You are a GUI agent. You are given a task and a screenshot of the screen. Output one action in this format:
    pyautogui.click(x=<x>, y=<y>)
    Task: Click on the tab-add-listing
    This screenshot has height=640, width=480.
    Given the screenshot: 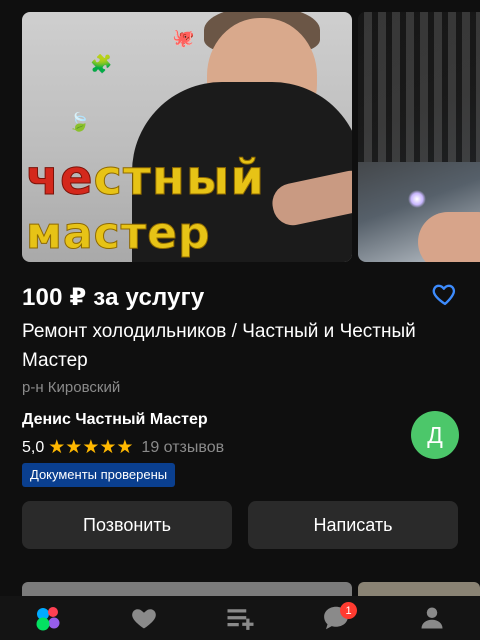 What is the action you would take?
    pyautogui.click(x=240, y=618)
    